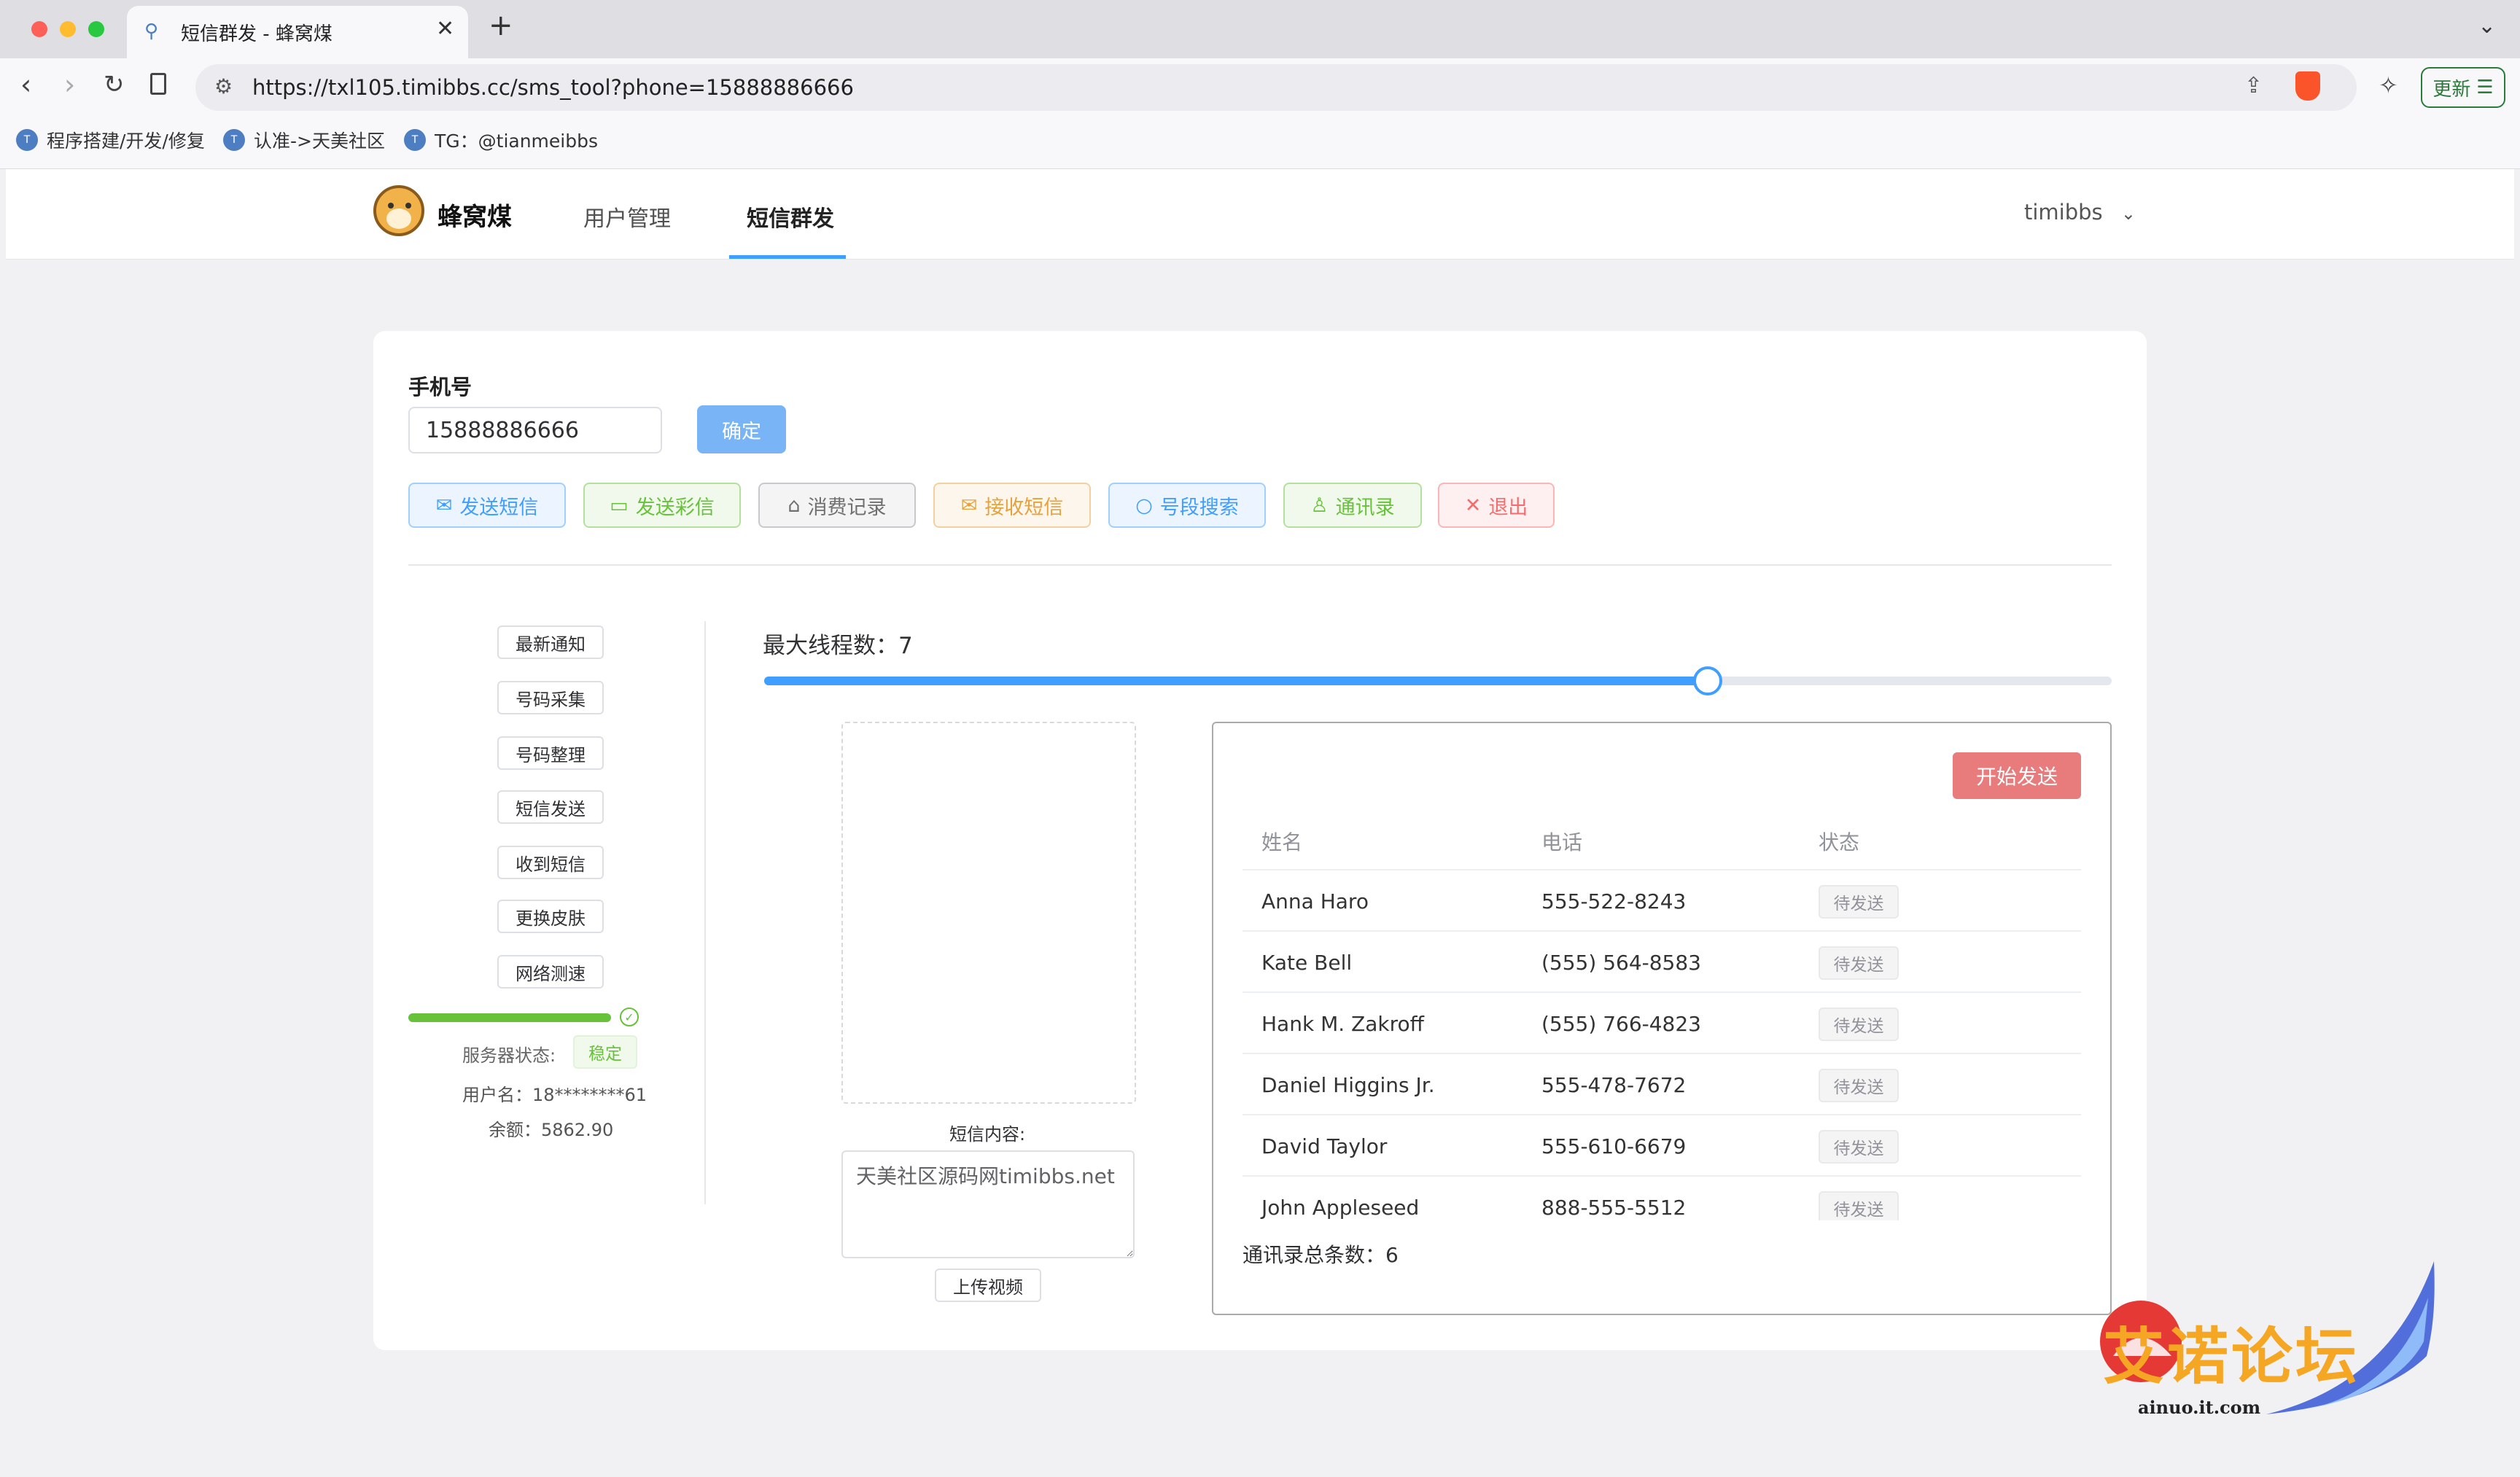  What do you see at coordinates (550, 643) in the screenshot?
I see `sidebar-item-latest-notice: 最新通知` at bounding box center [550, 643].